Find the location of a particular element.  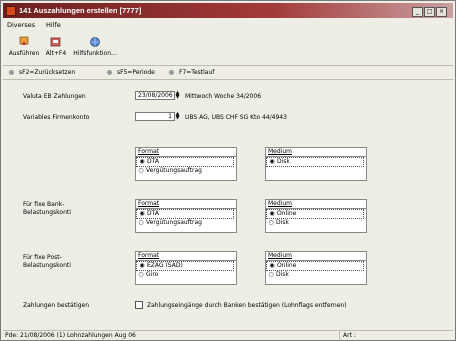

run-icon is located at coordinates (24, 42).